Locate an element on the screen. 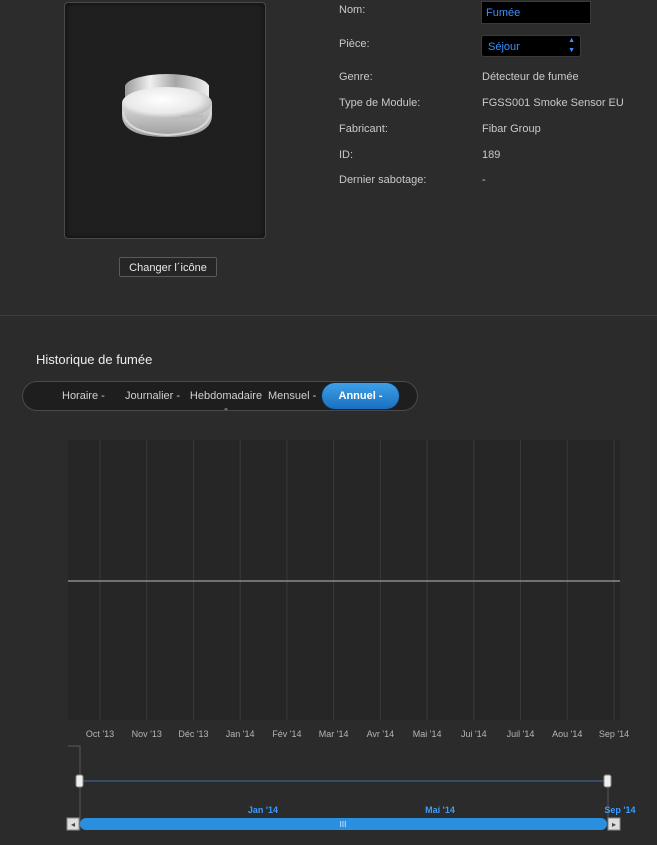 This screenshot has width=657, height=845. navigator-label: Sep '14 is located at coordinates (619, 810).